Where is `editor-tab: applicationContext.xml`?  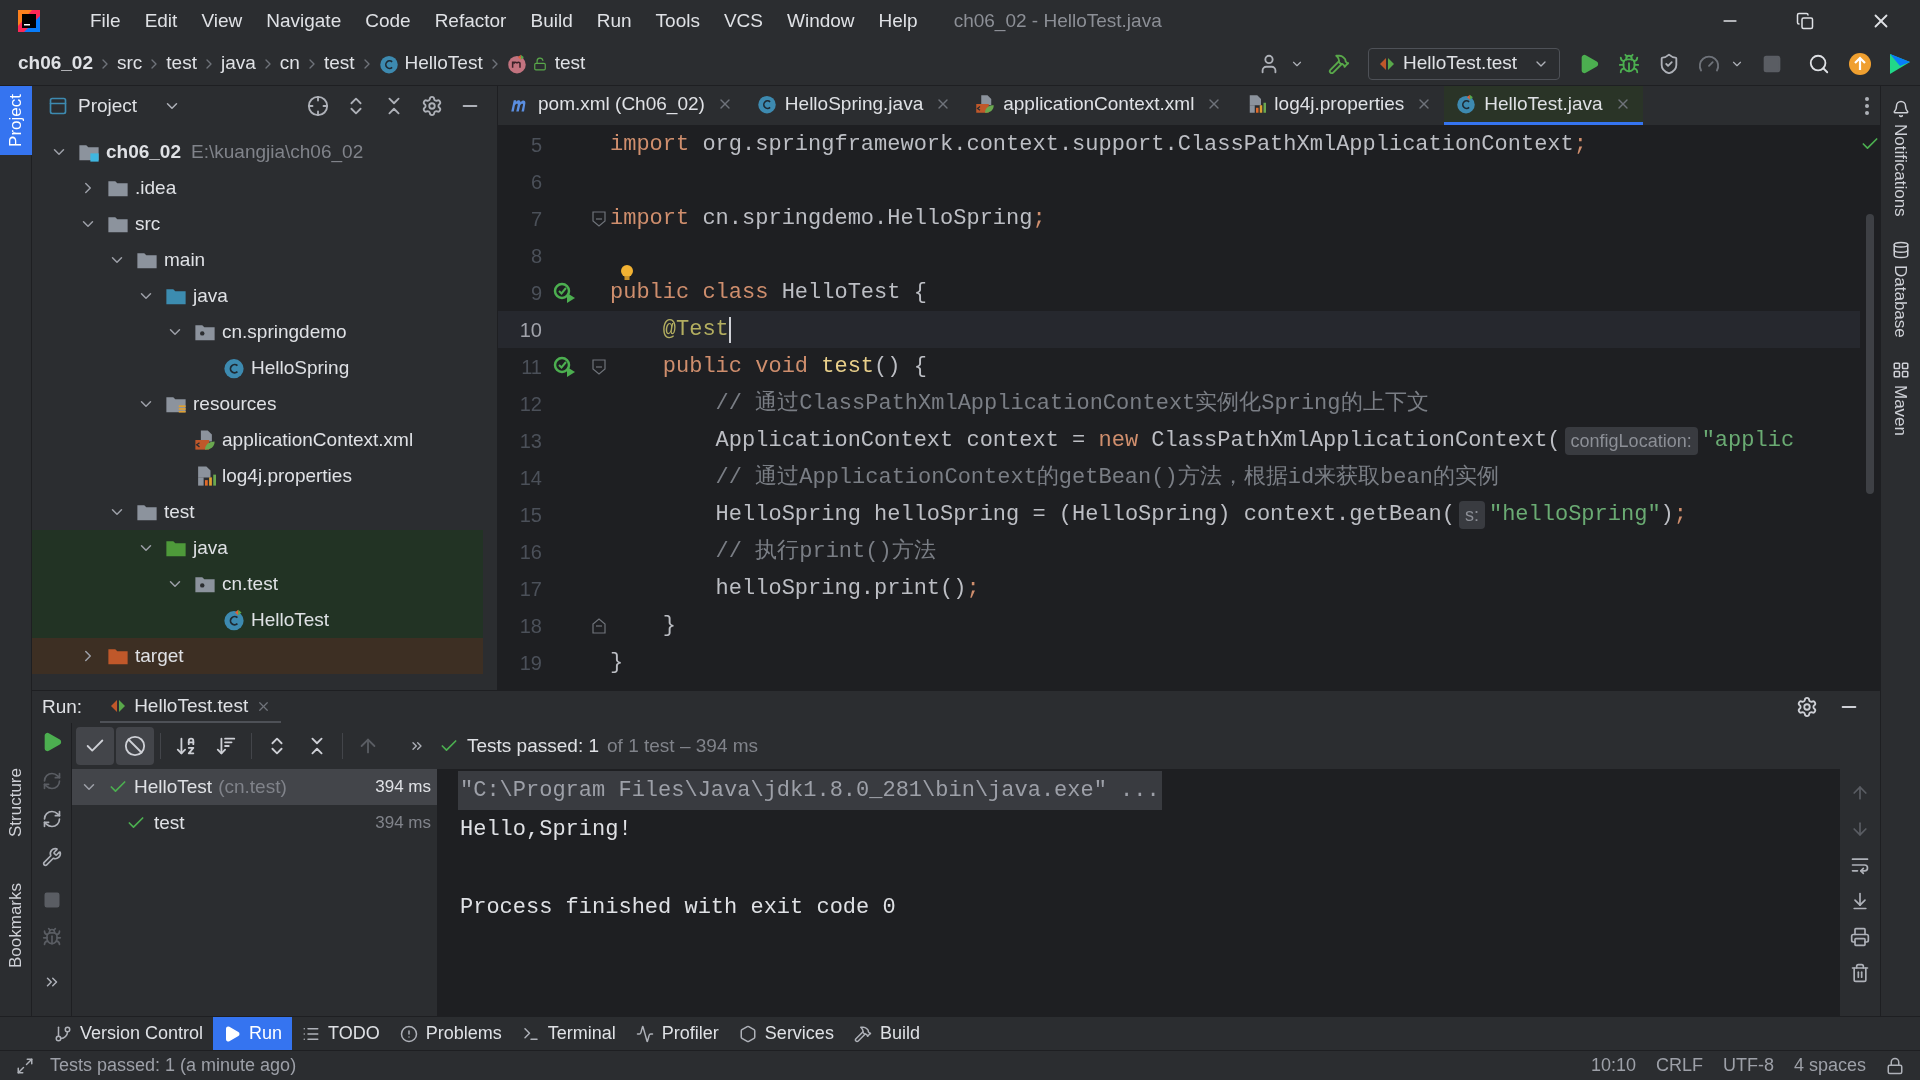 editor-tab: applicationContext.xml is located at coordinates (1099, 105).